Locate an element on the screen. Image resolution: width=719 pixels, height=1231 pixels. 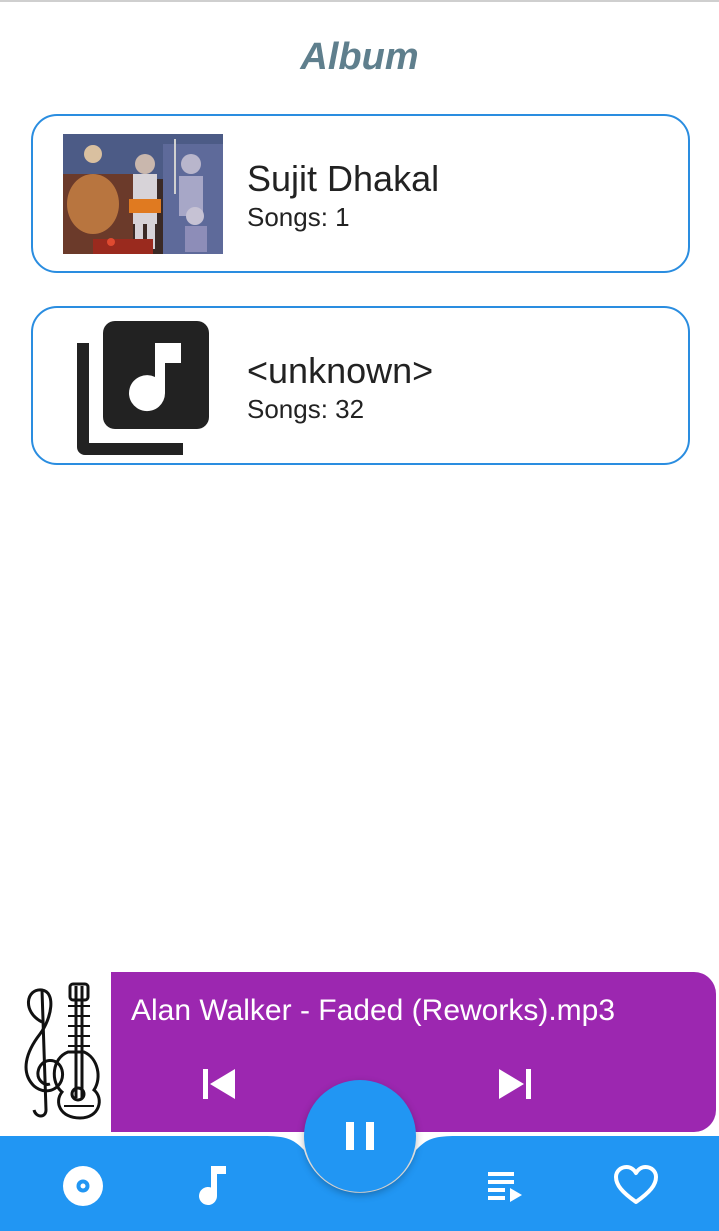
now-playing-bar: Alan Walker - Faded (Reworks).mp3 is located at coordinates (413, 1052).